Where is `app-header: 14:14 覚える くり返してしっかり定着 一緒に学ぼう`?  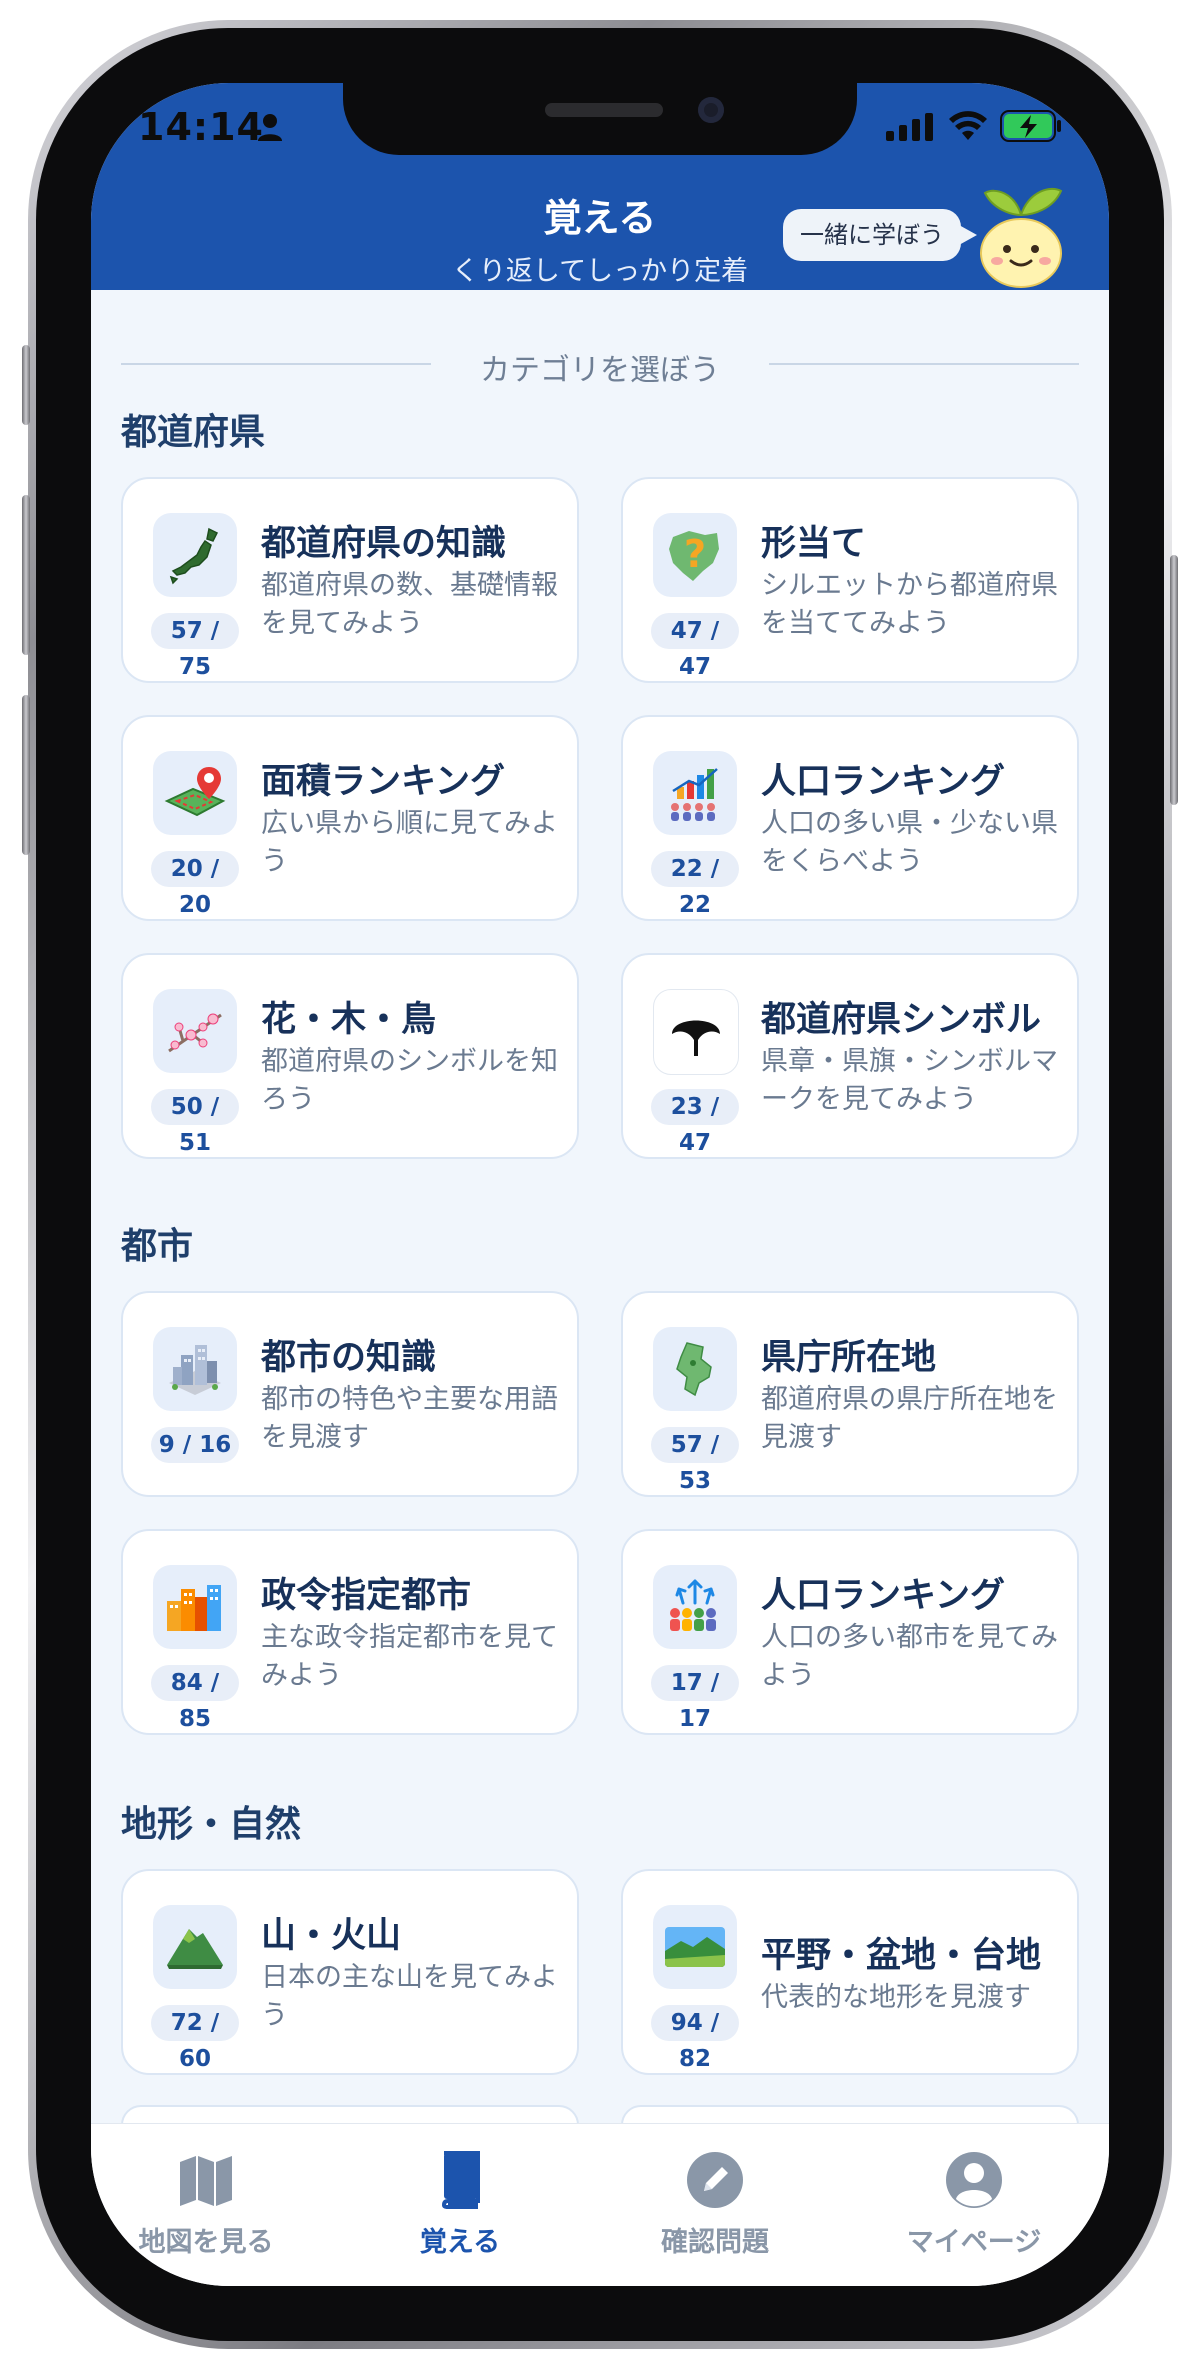 app-header: 14:14 覚える くり返してしっかり定着 一緒に学ぼう is located at coordinates (600, 186).